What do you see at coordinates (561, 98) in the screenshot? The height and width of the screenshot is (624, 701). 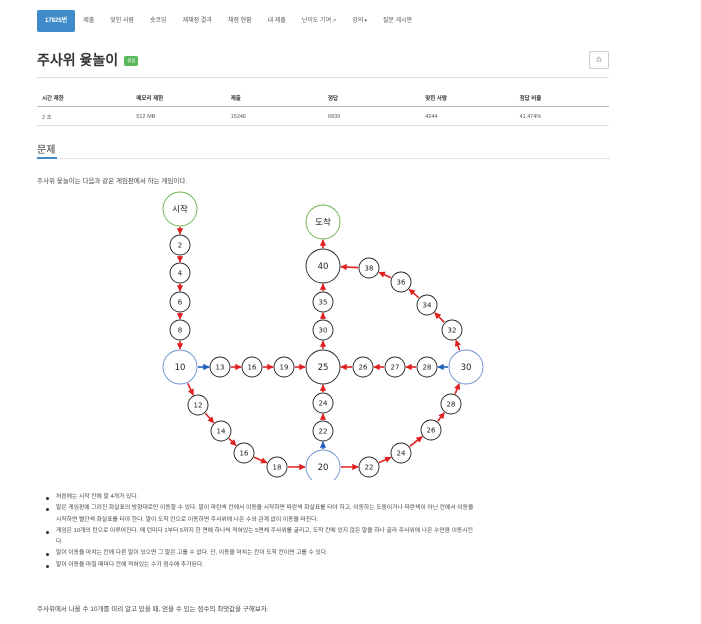 I see `header-ratio: 정답 비율` at bounding box center [561, 98].